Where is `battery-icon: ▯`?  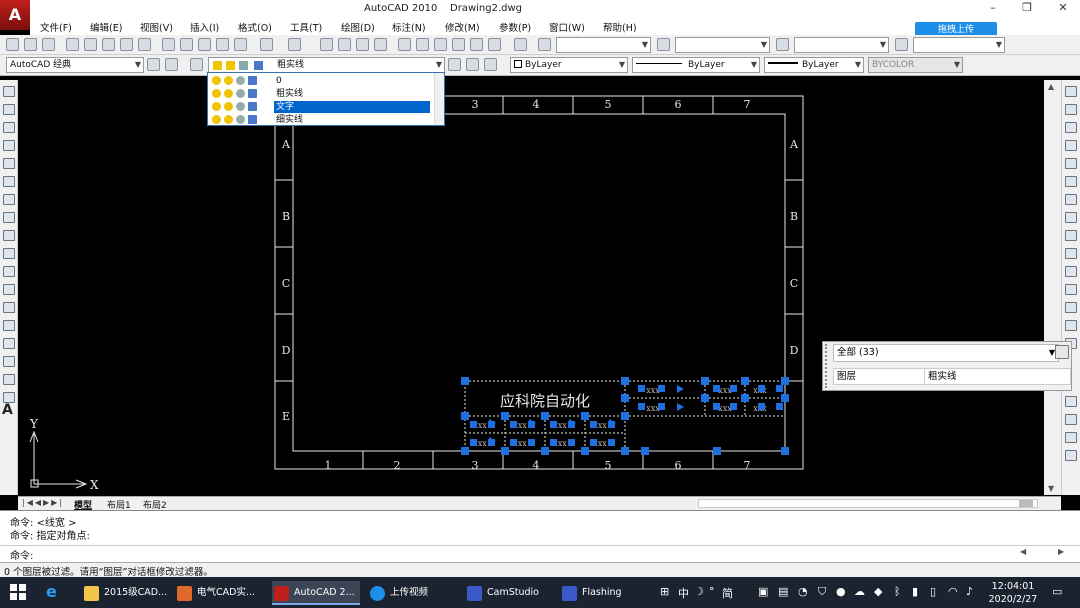
battery-icon: ▯ is located at coordinates (933, 591).